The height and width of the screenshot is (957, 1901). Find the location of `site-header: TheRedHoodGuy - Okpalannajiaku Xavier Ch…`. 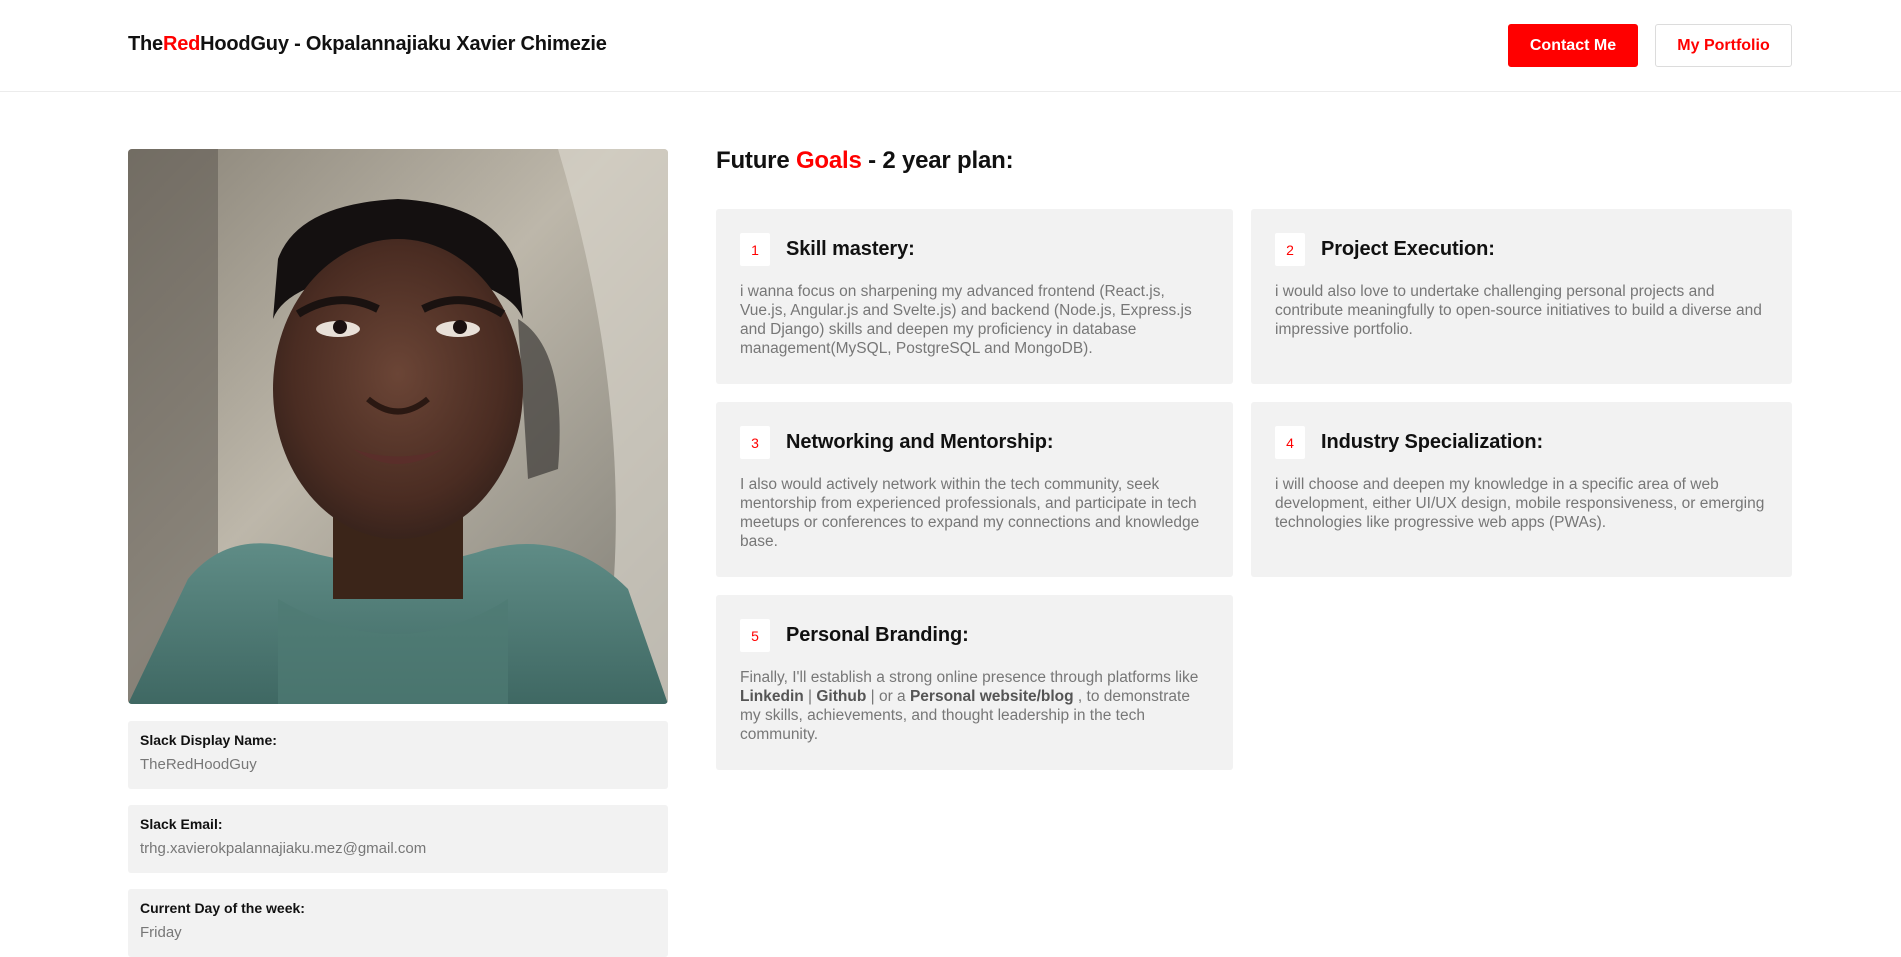

site-header: TheRedHoodGuy - Okpalannajiaku Xavier Ch… is located at coordinates (950, 46).